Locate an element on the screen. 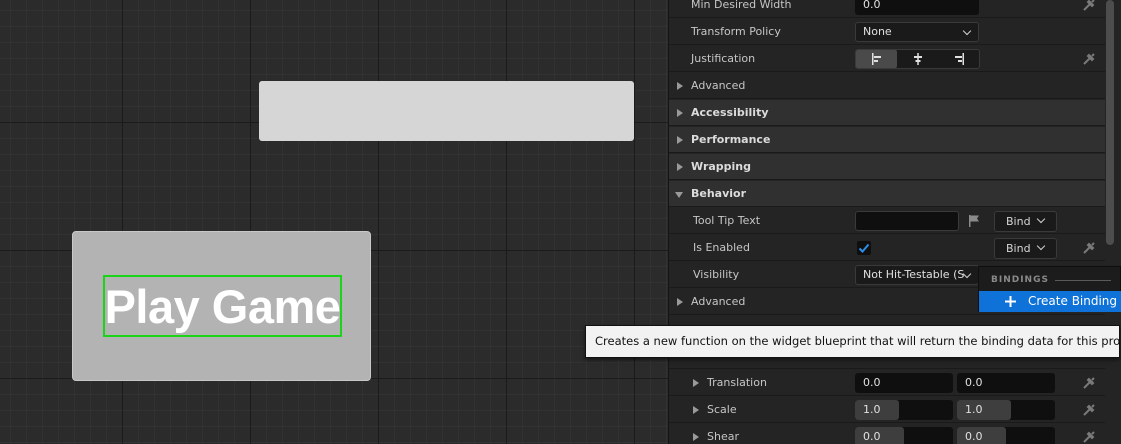 Image resolution: width=1121 pixels, height=444 pixels. divider is located at coordinates (1083, 280).